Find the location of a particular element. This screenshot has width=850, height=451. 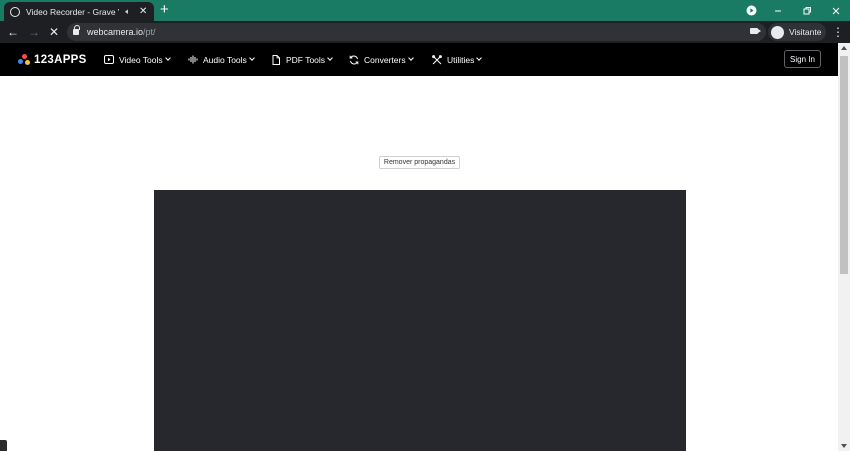

plus-icon: + is located at coordinates (164, 10).